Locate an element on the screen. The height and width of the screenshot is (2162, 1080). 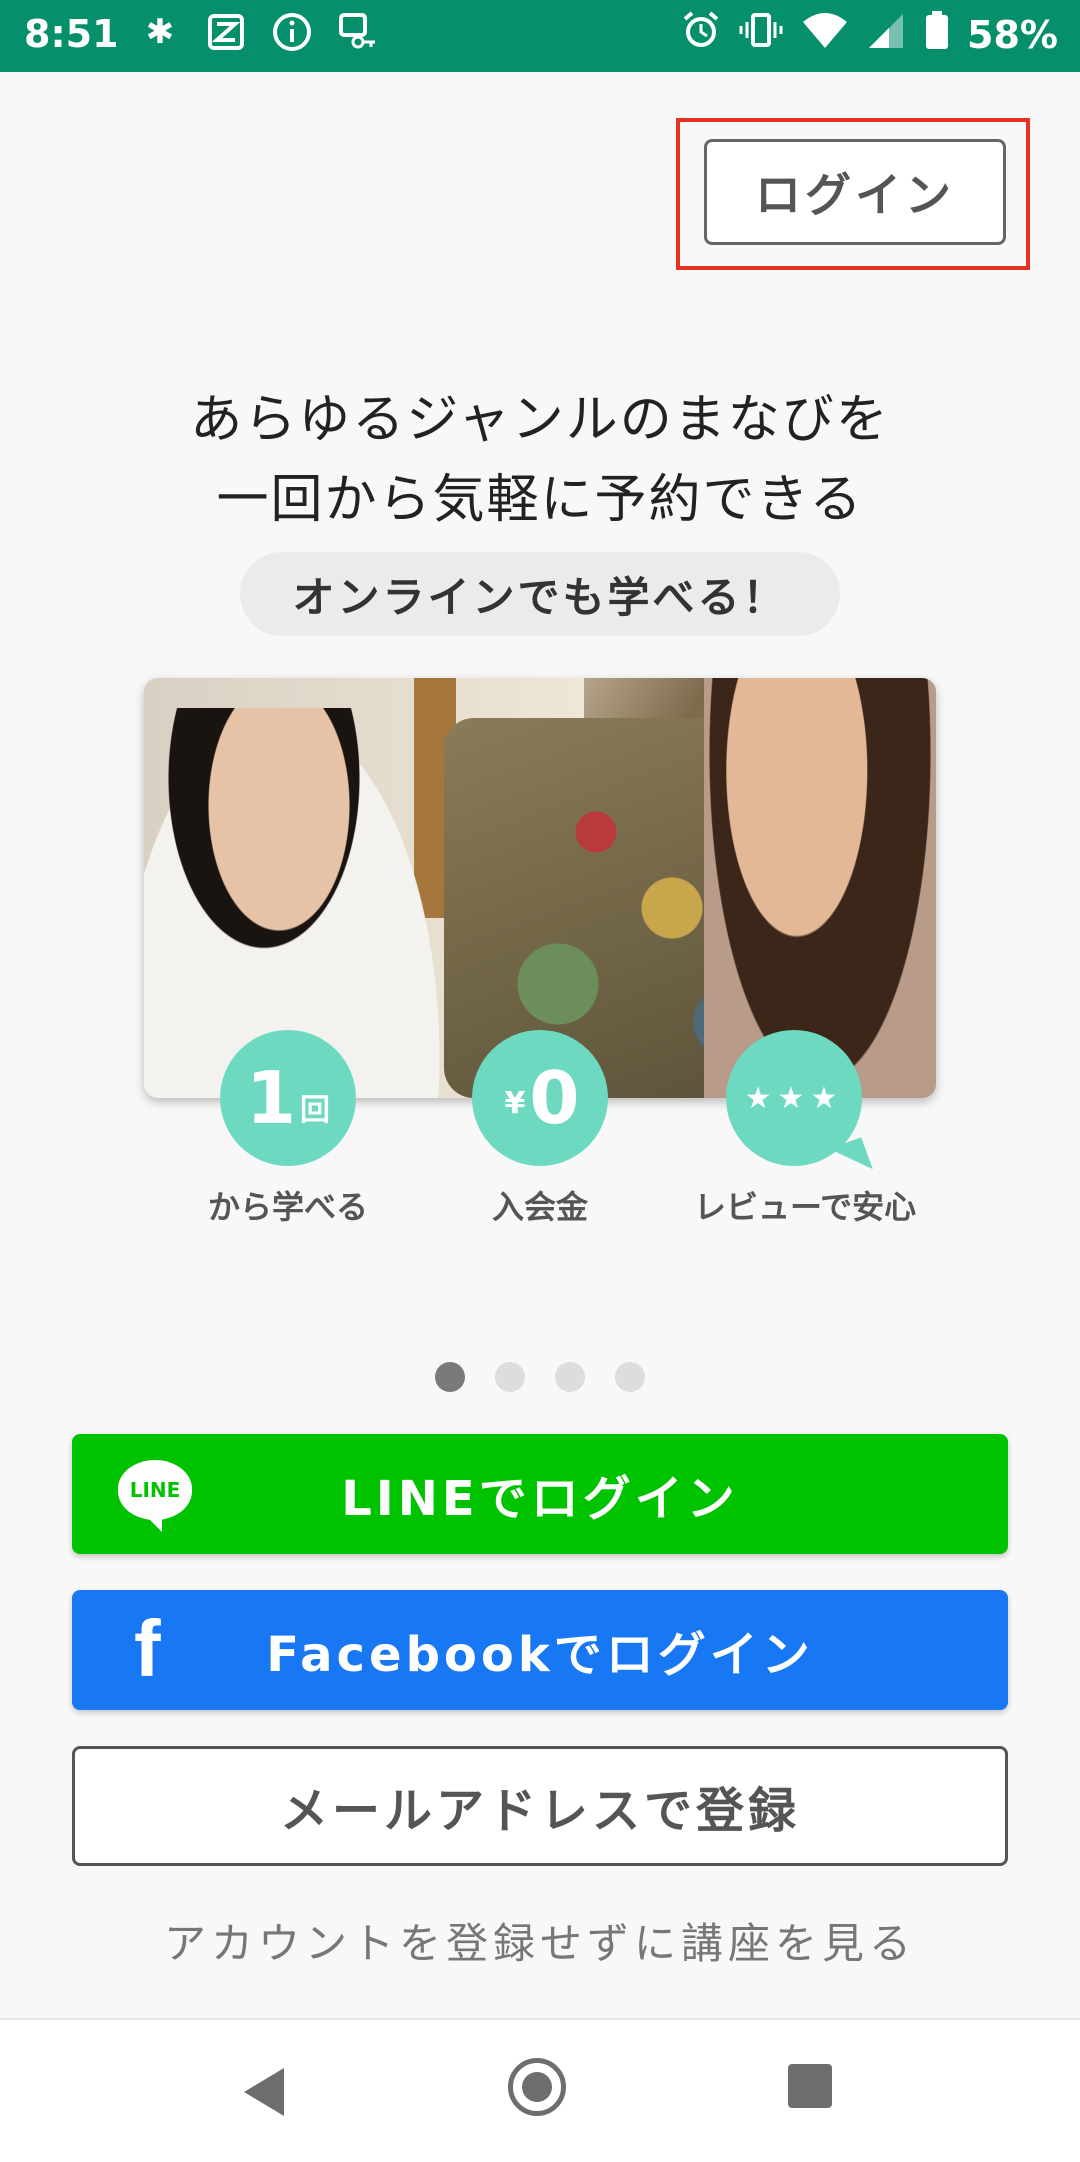
info-icon is located at coordinates (292, 32).